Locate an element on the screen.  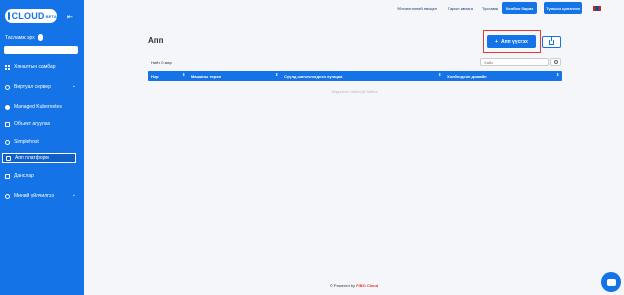
column-header-label: Сүүлд шинэчлэгдсэн хугацаа is located at coordinates (313, 76).